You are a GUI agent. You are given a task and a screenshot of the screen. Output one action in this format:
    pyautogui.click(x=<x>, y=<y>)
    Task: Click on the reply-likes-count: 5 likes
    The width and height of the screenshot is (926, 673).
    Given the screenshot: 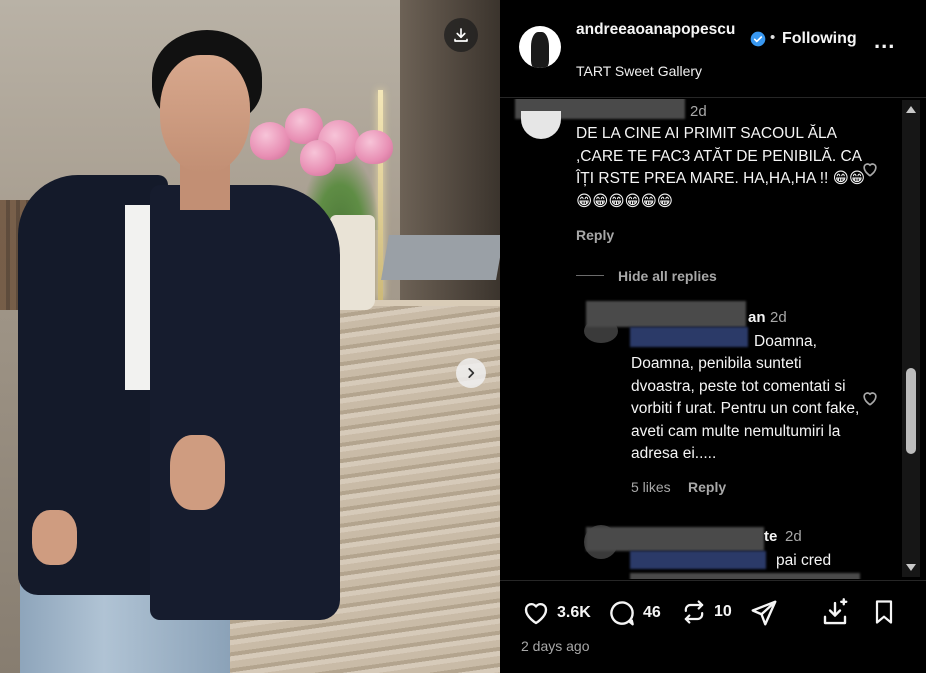 What is the action you would take?
    pyautogui.click(x=651, y=487)
    